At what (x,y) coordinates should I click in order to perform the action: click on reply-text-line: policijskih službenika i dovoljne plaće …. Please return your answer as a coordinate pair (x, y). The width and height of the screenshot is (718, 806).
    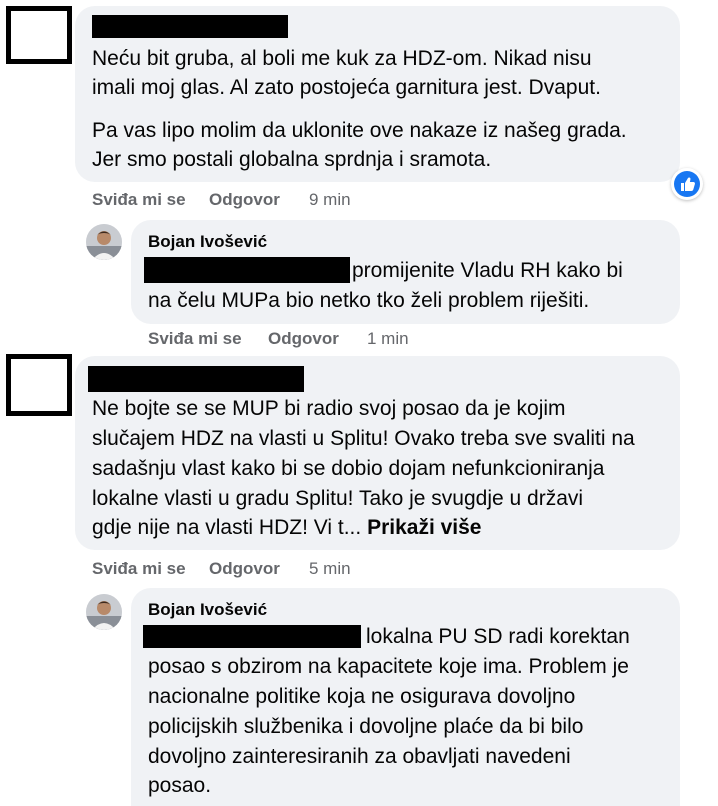
    Looking at the image, I should click on (366, 726).